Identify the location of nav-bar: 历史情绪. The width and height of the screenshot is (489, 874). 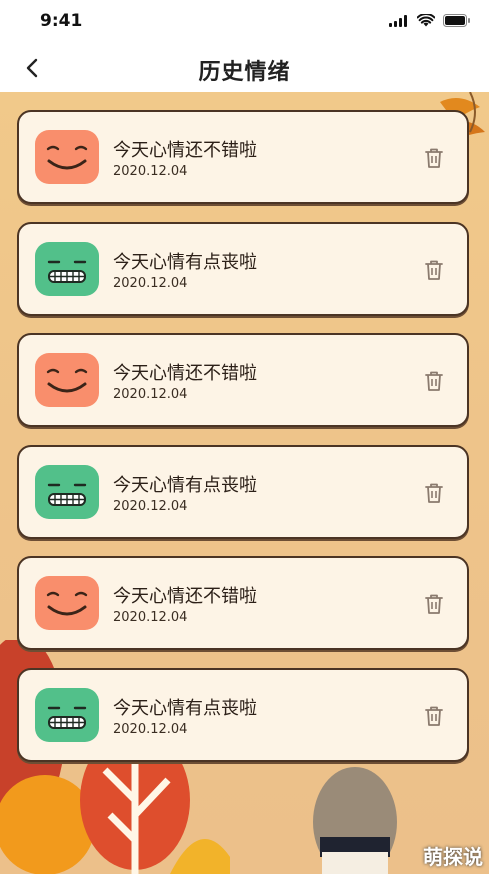
(244, 68).